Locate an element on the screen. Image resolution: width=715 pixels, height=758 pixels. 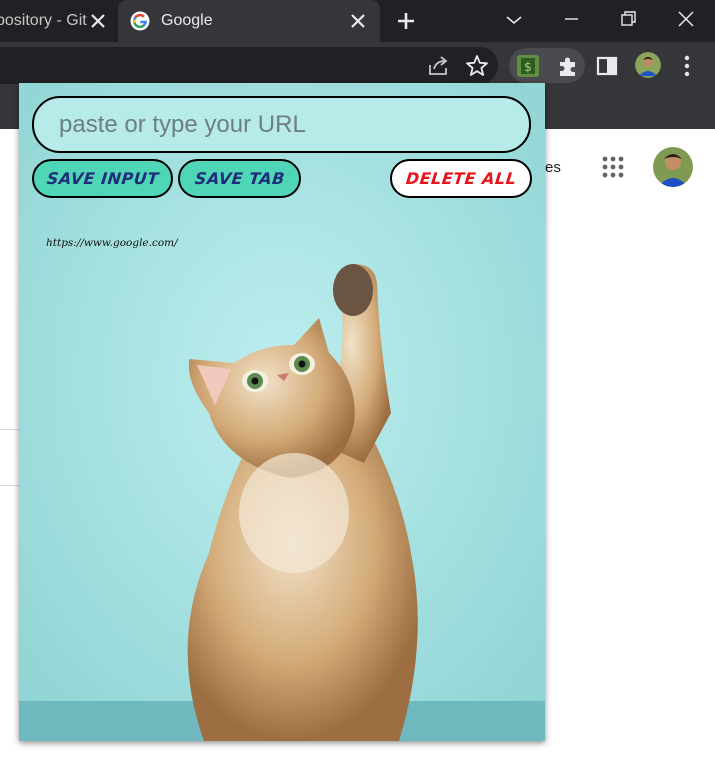
apps-grid-icon is located at coordinates (613, 167).